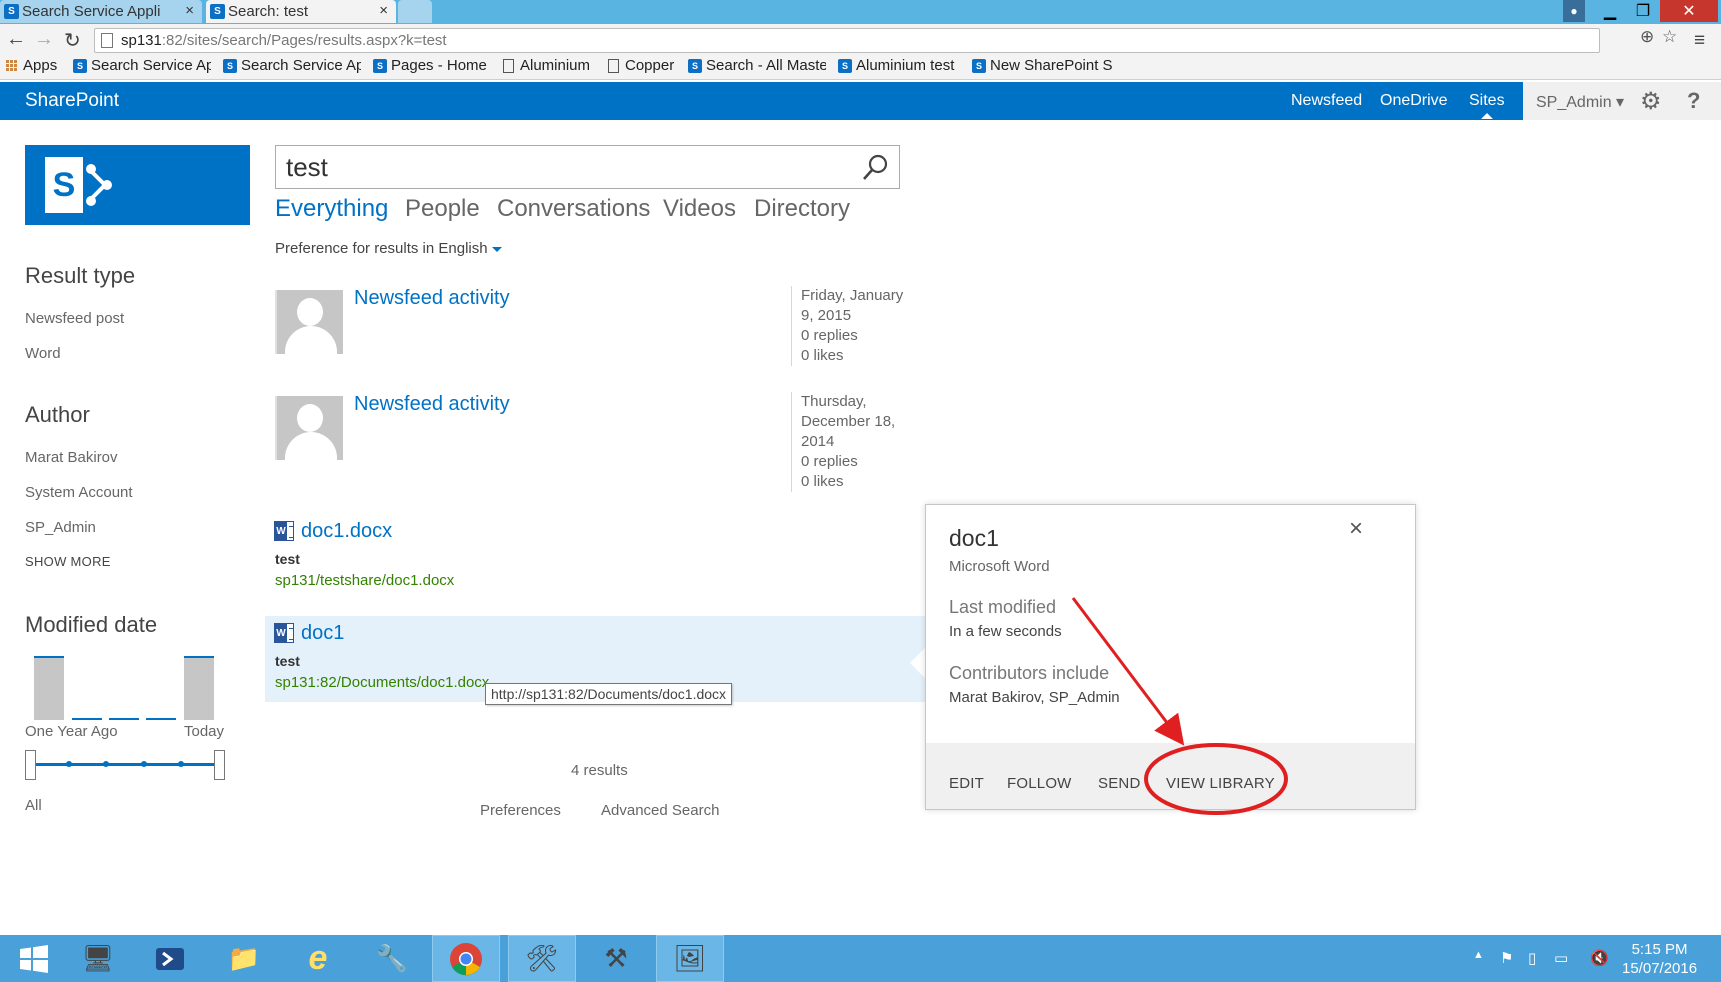 This screenshot has width=1721, height=982. I want to click on new-tab-button, so click(415, 11).